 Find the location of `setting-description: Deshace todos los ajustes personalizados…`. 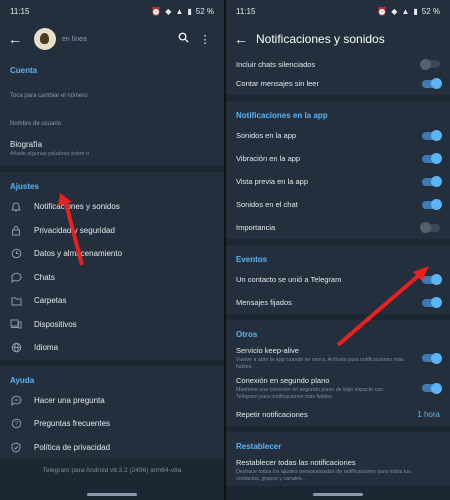

setting-description: Deshace todos los ajustes personalizados… is located at coordinates (323, 476).